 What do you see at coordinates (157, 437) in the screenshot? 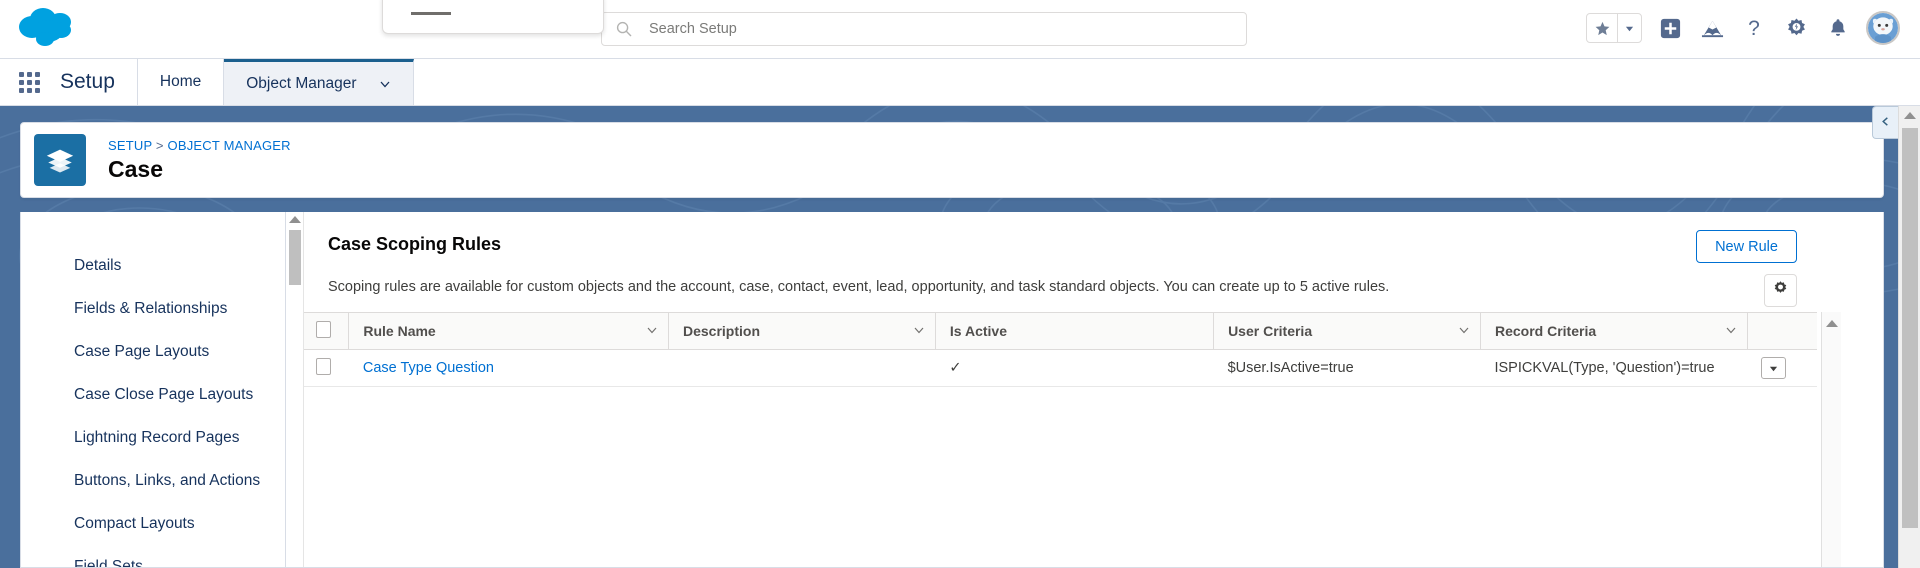
I see `sidebar-item-label: Lightning Record Pages` at bounding box center [157, 437].